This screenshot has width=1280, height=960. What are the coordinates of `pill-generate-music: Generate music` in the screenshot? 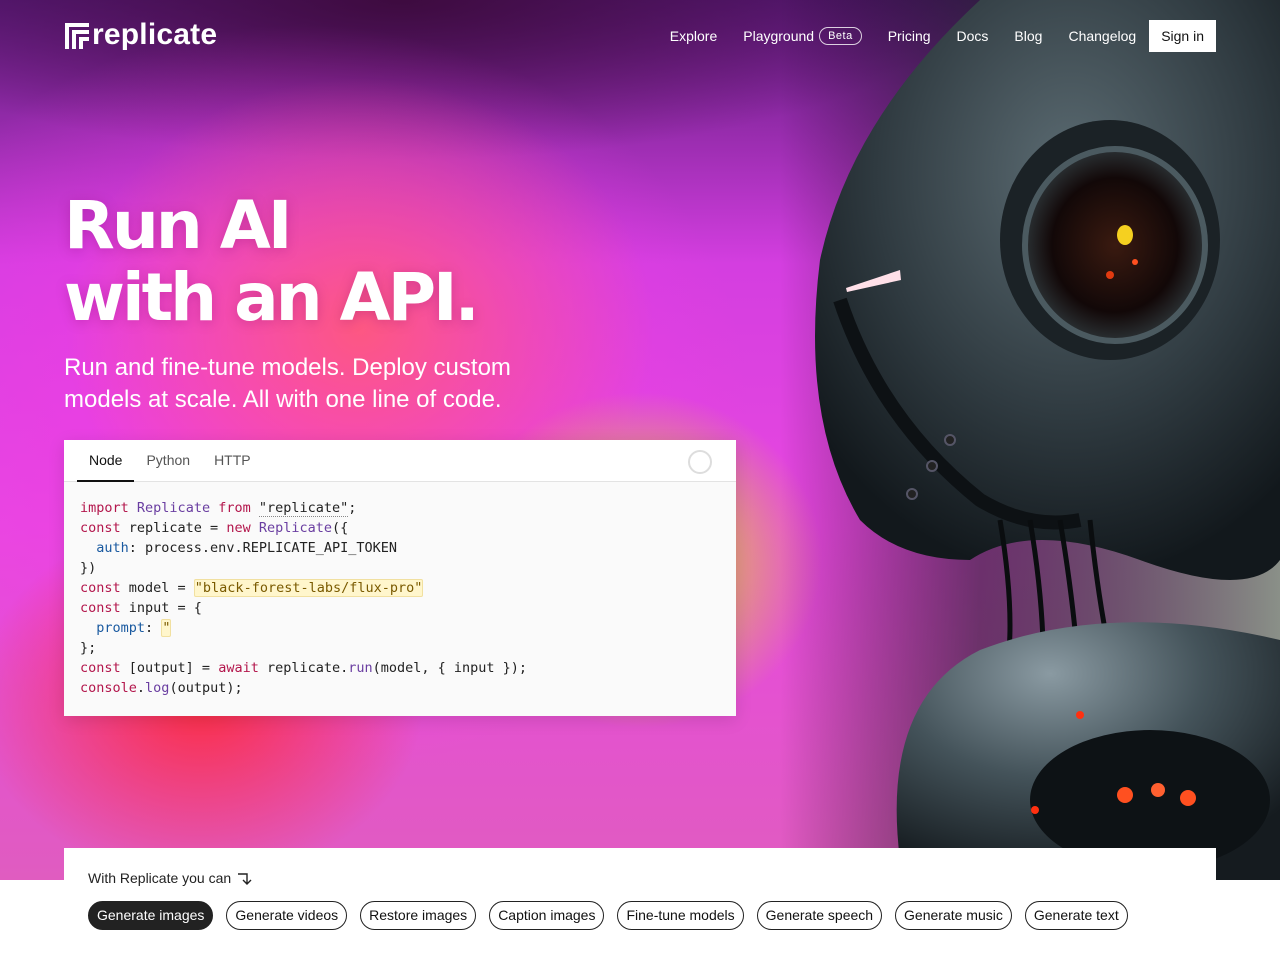 It's located at (953, 915).